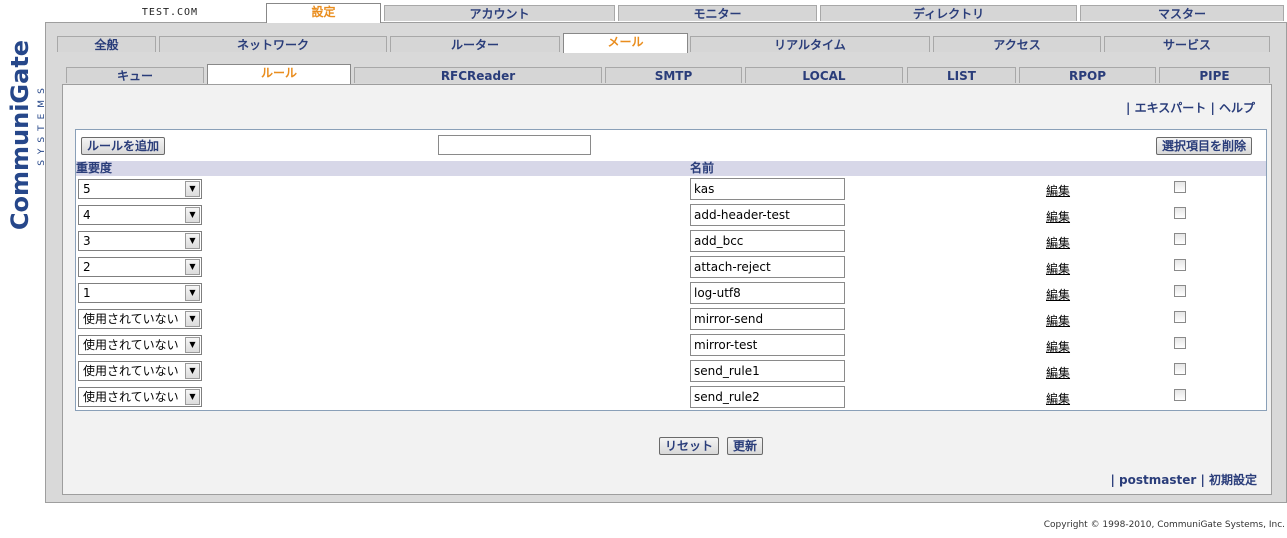 The width and height of the screenshot is (1287, 538). I want to click on tab-account: アカウント, so click(499, 13).